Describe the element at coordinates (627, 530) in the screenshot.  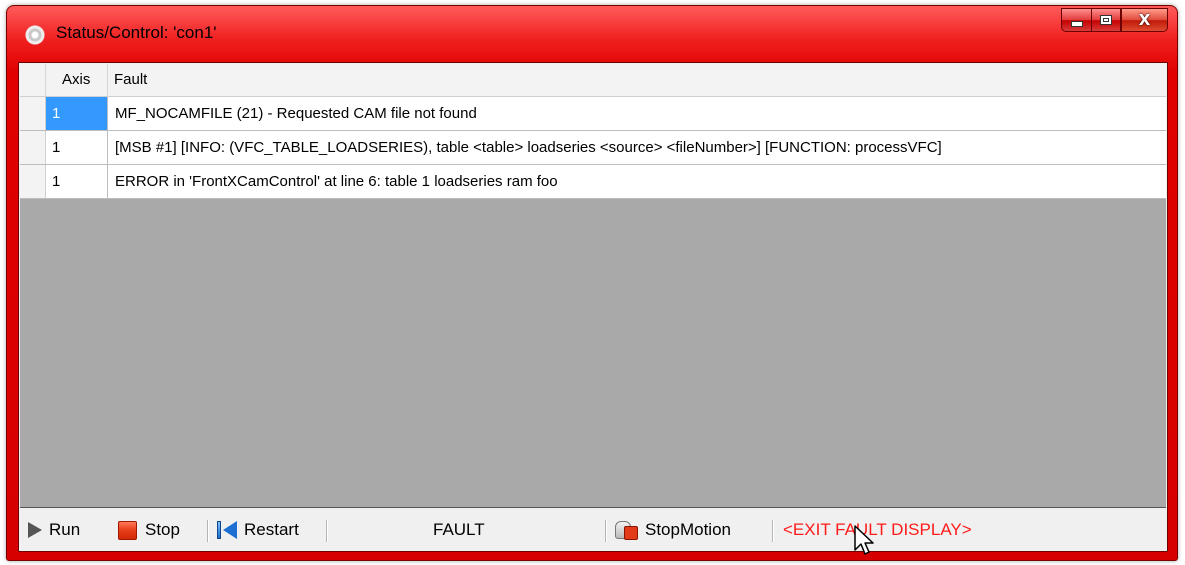
I see `stop-hand-icon` at that location.